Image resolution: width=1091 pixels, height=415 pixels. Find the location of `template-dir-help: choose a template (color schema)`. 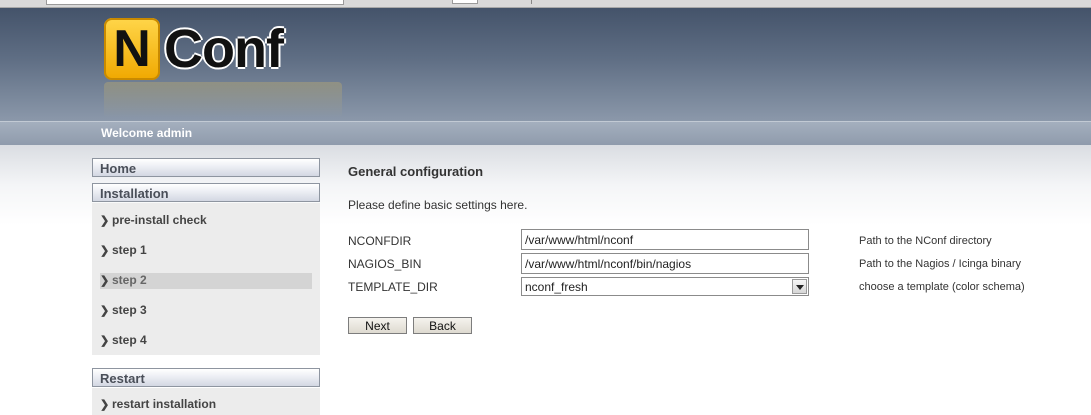

template-dir-help: choose a template (color schema) is located at coordinates (942, 287).